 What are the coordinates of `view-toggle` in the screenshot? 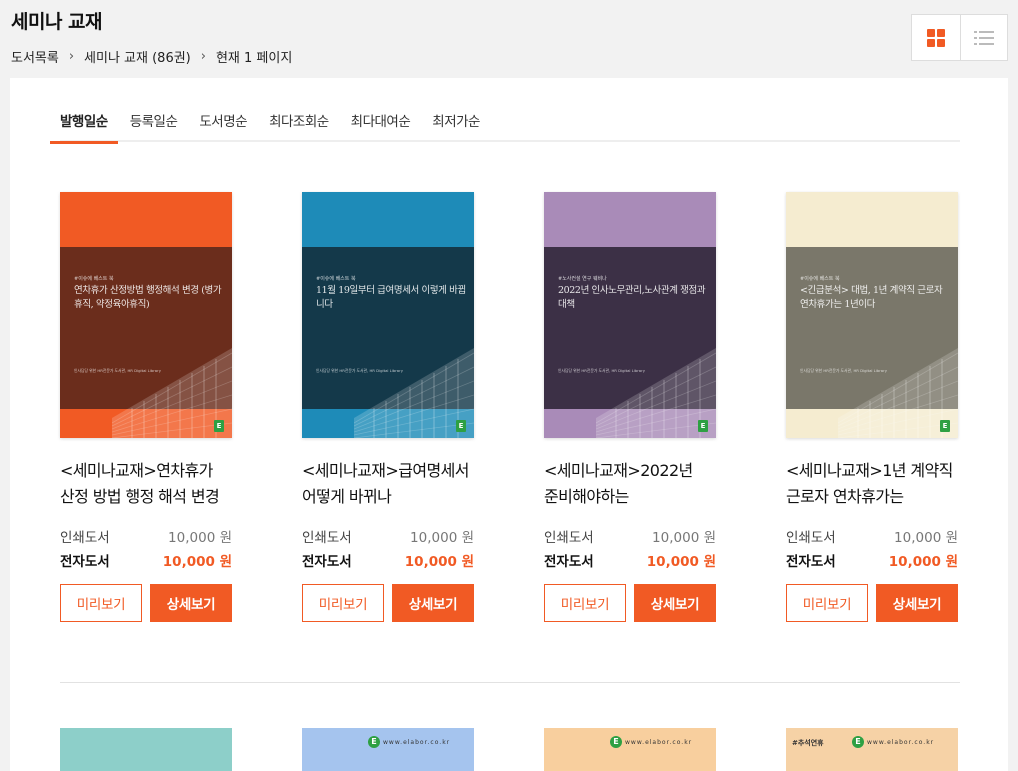 It's located at (959, 37).